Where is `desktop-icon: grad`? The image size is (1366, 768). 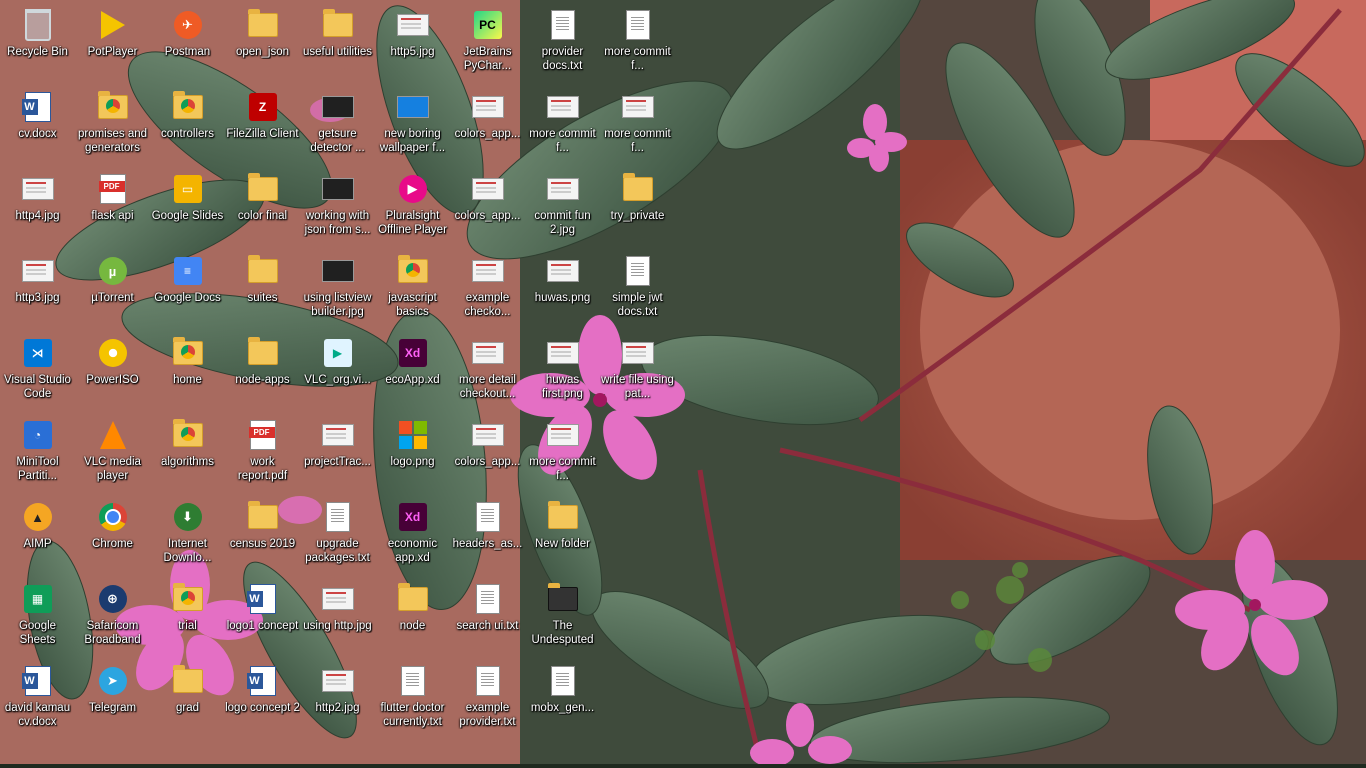 desktop-icon: grad is located at coordinates (187, 699).